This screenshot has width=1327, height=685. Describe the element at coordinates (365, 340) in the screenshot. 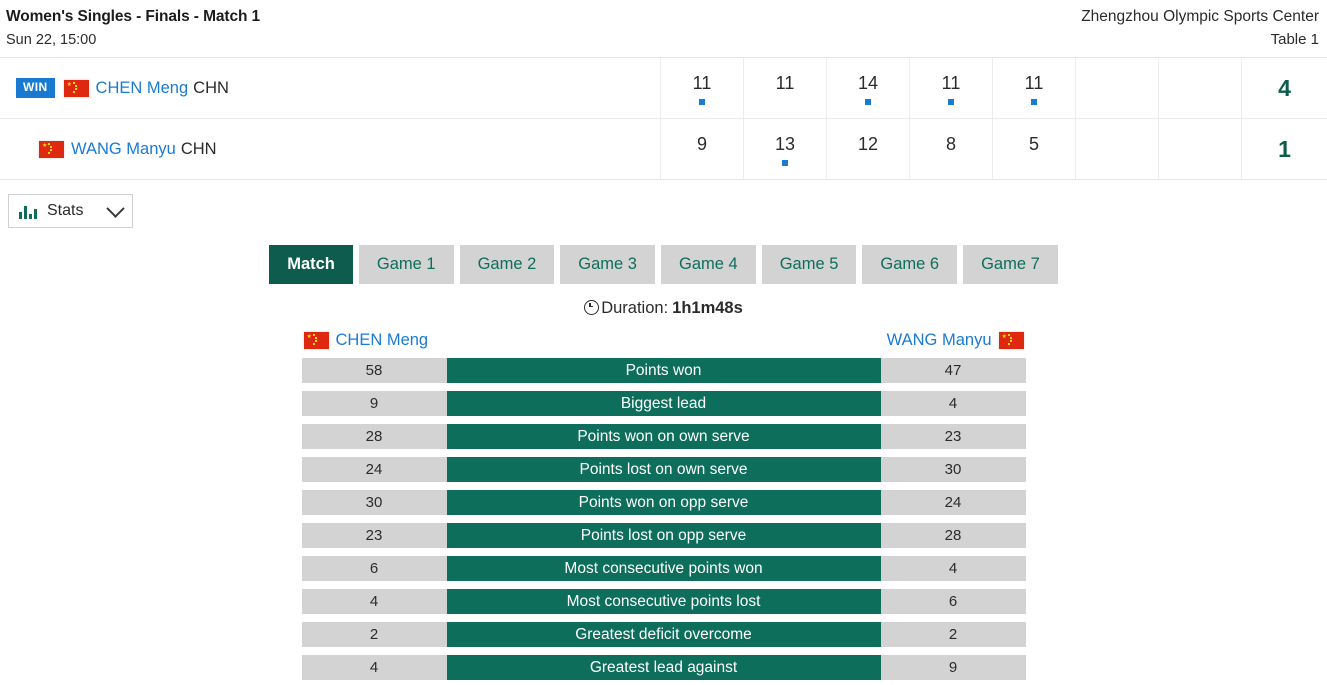

I see `stats-player-left: ★ CHEN Meng` at that location.